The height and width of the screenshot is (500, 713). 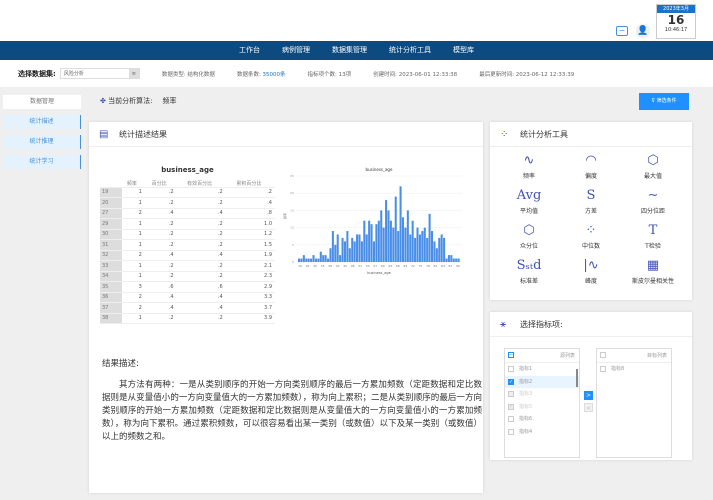 What do you see at coordinates (591, 160) in the screenshot?
I see `gauge-icon: ◠` at bounding box center [591, 160].